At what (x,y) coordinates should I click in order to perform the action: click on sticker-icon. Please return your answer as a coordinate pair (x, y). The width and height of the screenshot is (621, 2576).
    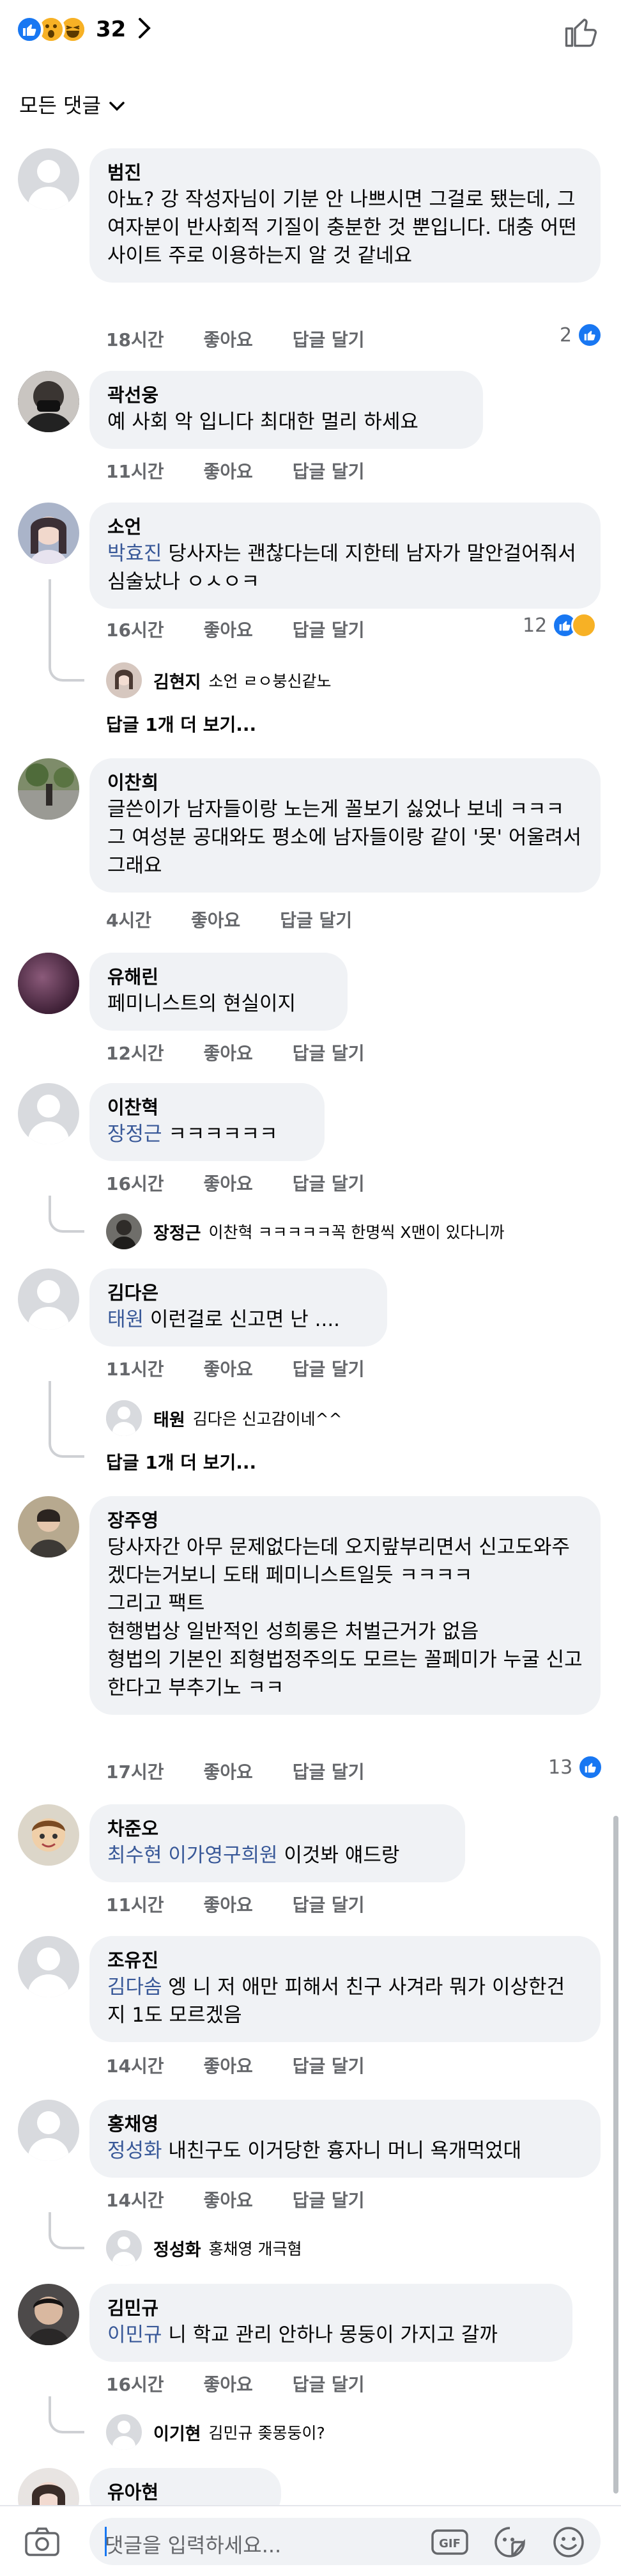
    Looking at the image, I should click on (509, 2543).